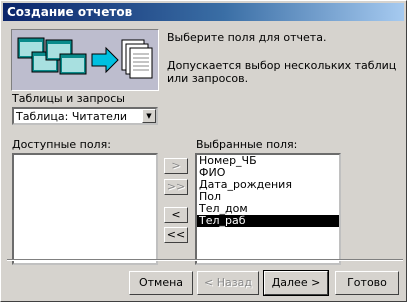 This screenshot has width=407, height=302. Describe the element at coordinates (205, 260) in the screenshot. I see `separator` at that location.